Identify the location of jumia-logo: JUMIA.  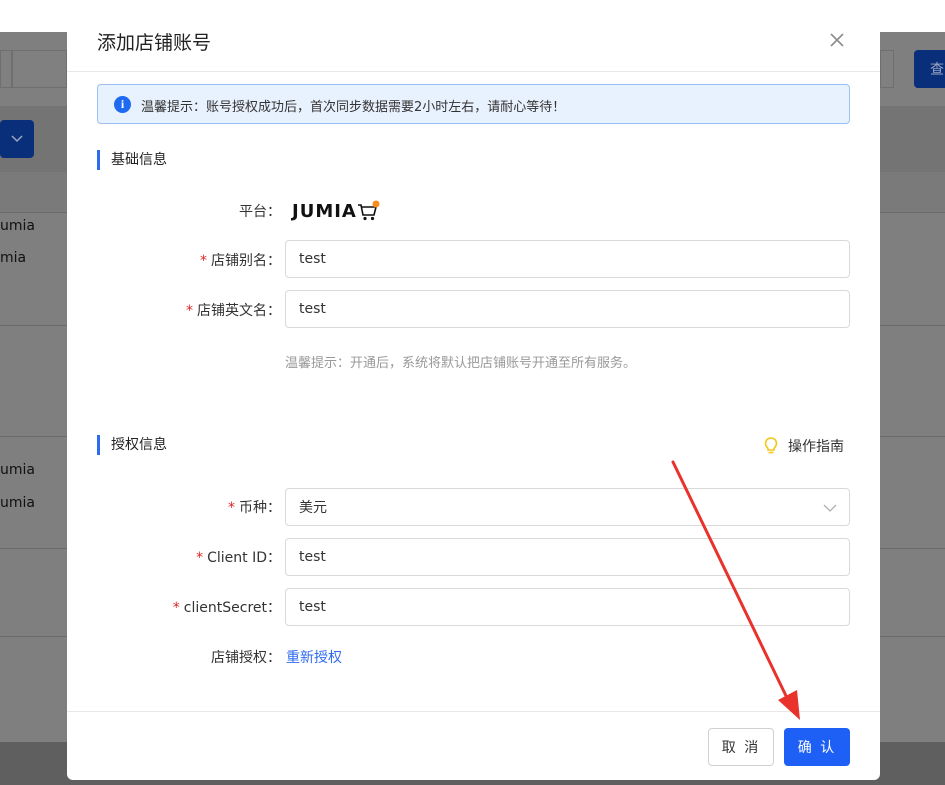
(336, 211).